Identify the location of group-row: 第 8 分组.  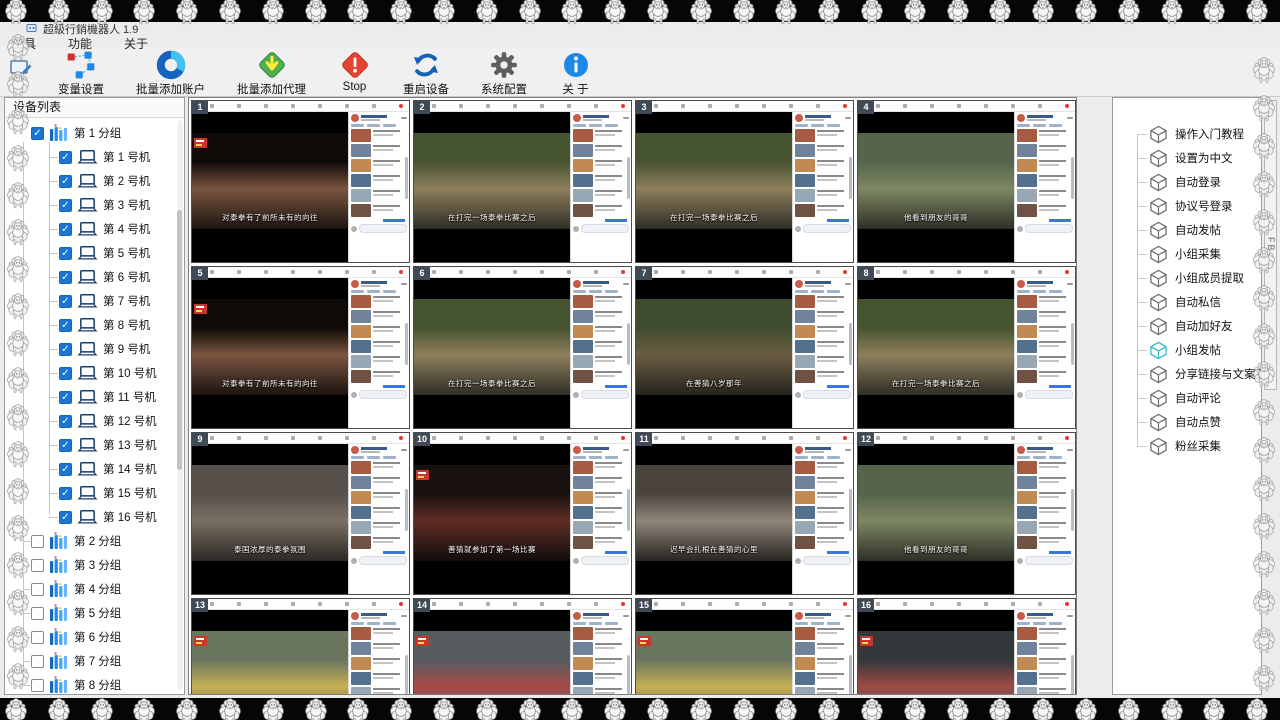
(94, 683).